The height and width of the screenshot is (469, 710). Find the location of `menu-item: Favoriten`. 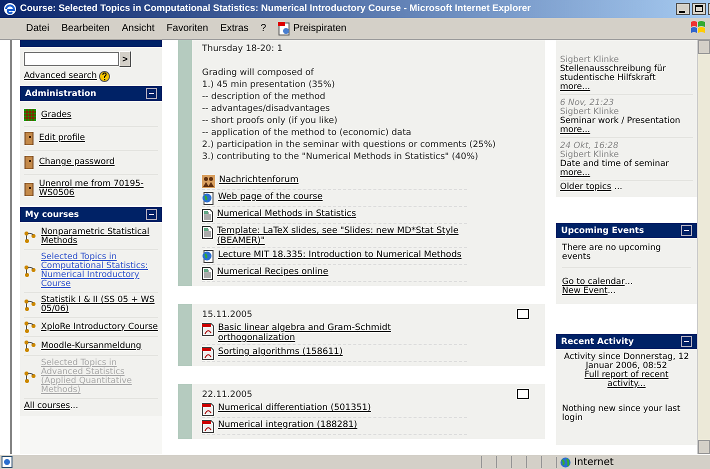

menu-item: Favoriten is located at coordinates (187, 28).